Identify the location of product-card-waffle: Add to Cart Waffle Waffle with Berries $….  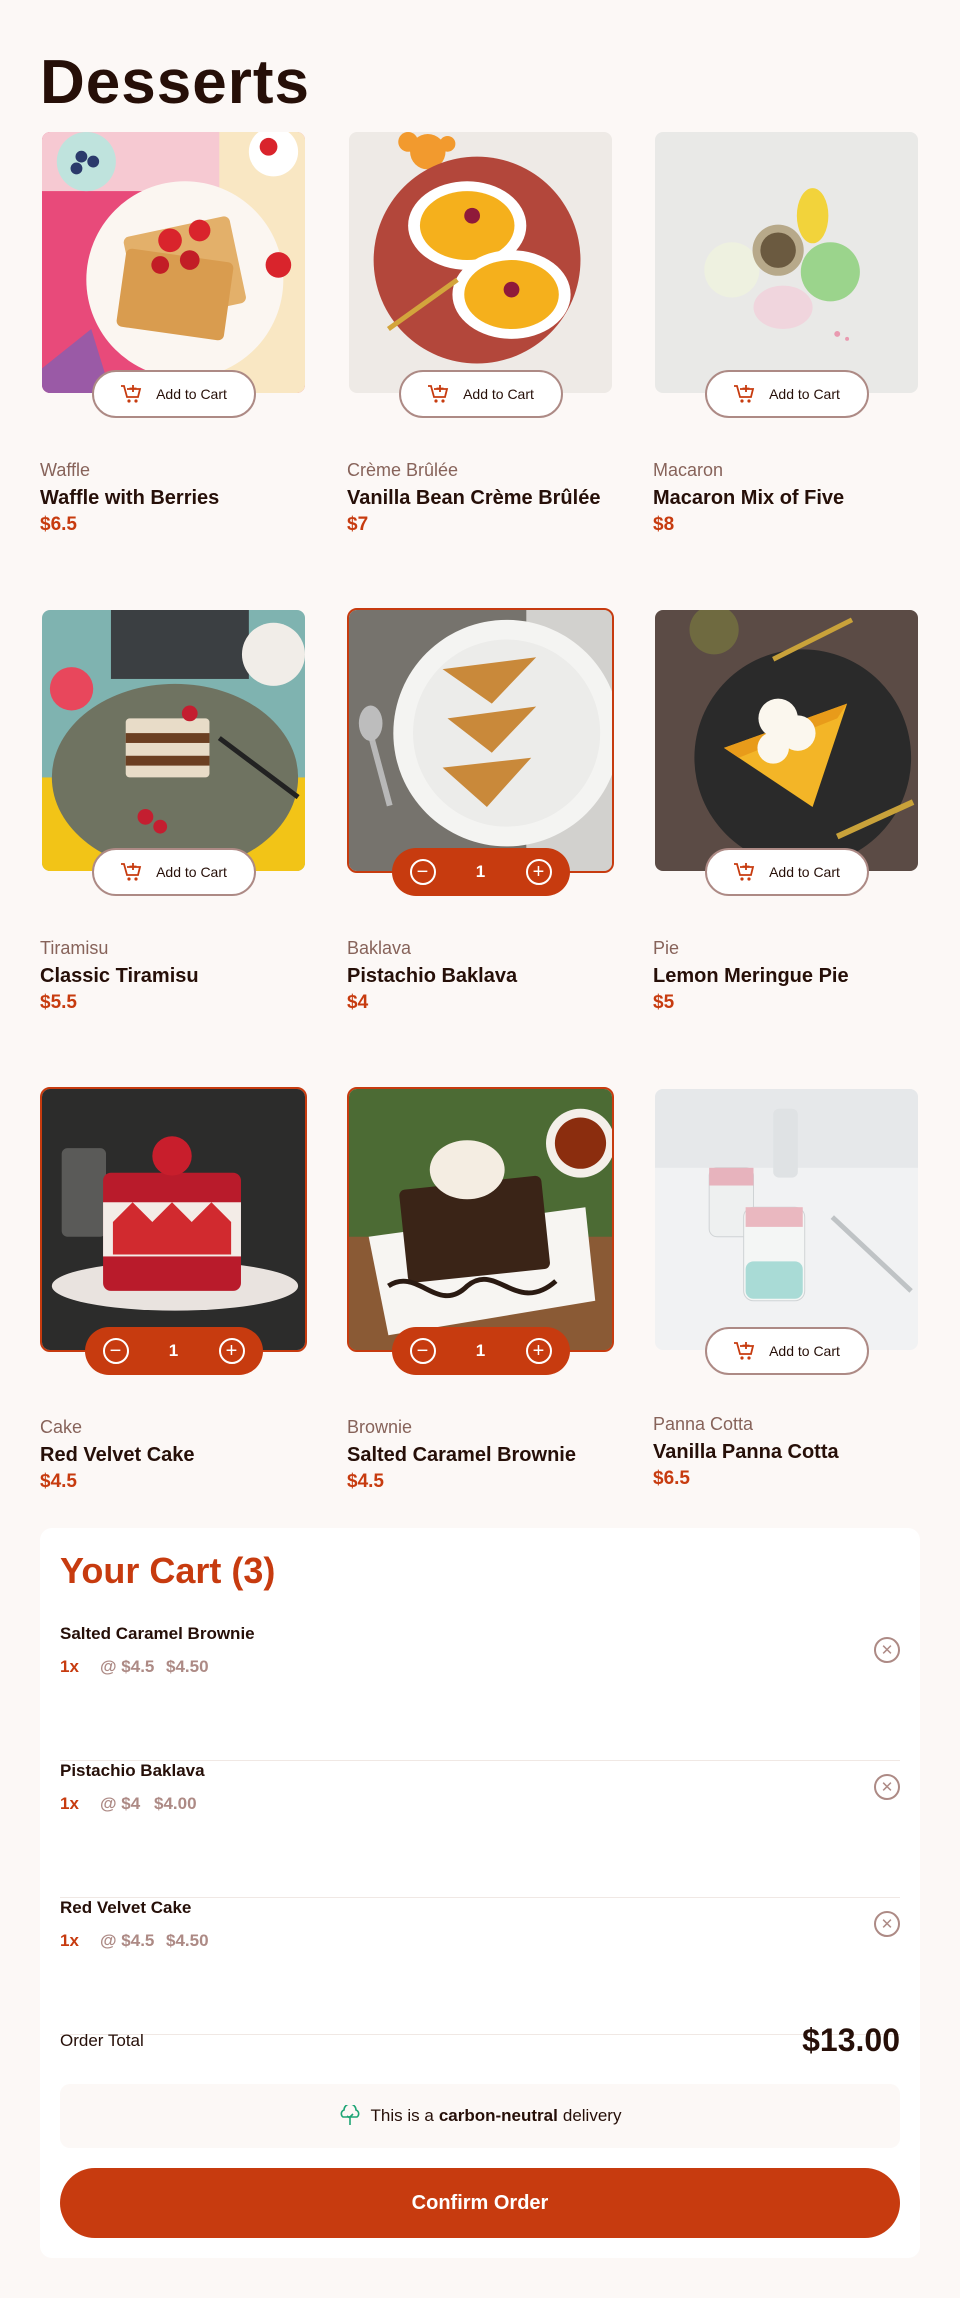
(173, 332).